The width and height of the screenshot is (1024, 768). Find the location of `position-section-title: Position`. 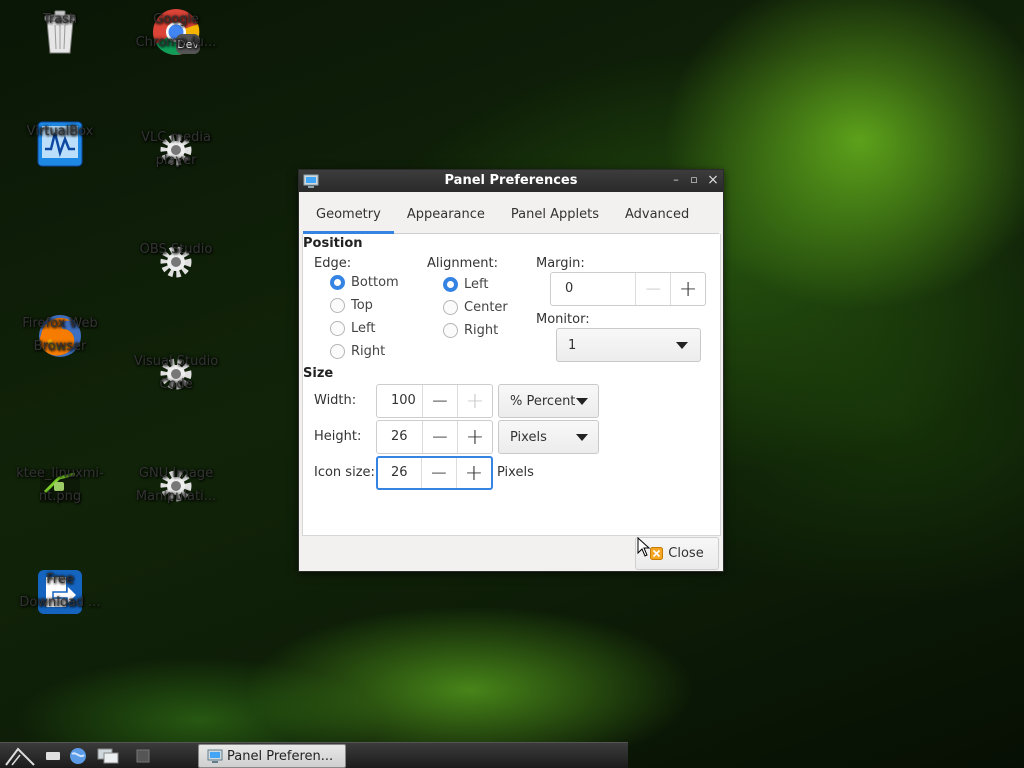

position-section-title: Position is located at coordinates (333, 243).